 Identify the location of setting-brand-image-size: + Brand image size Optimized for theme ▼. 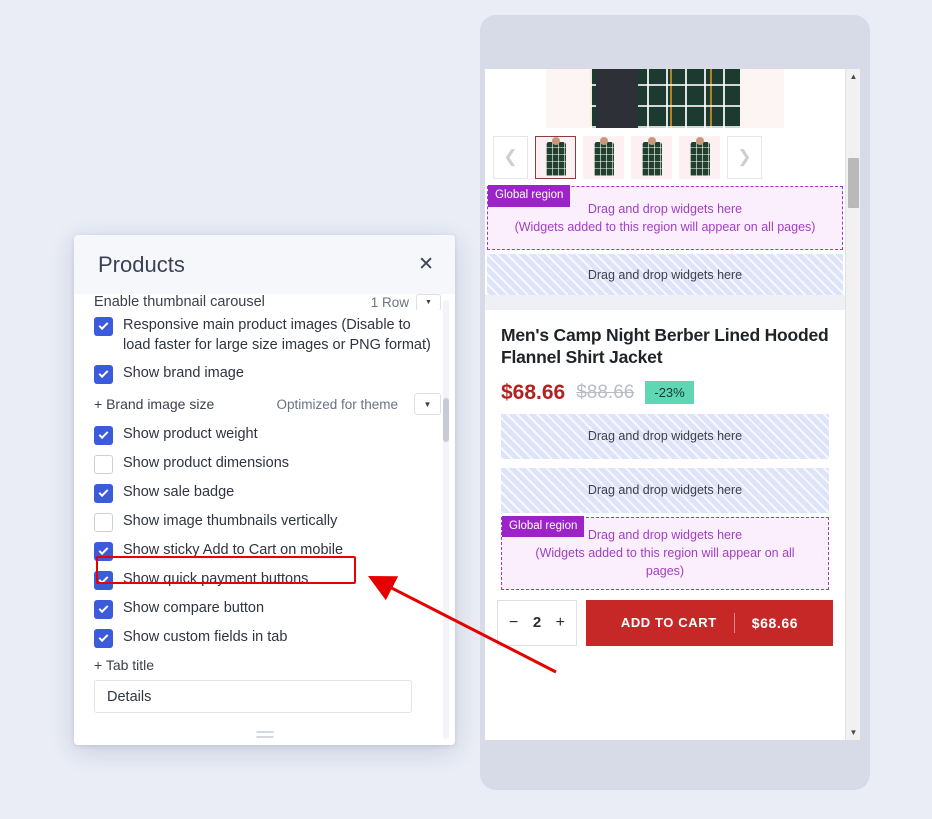
(267, 404).